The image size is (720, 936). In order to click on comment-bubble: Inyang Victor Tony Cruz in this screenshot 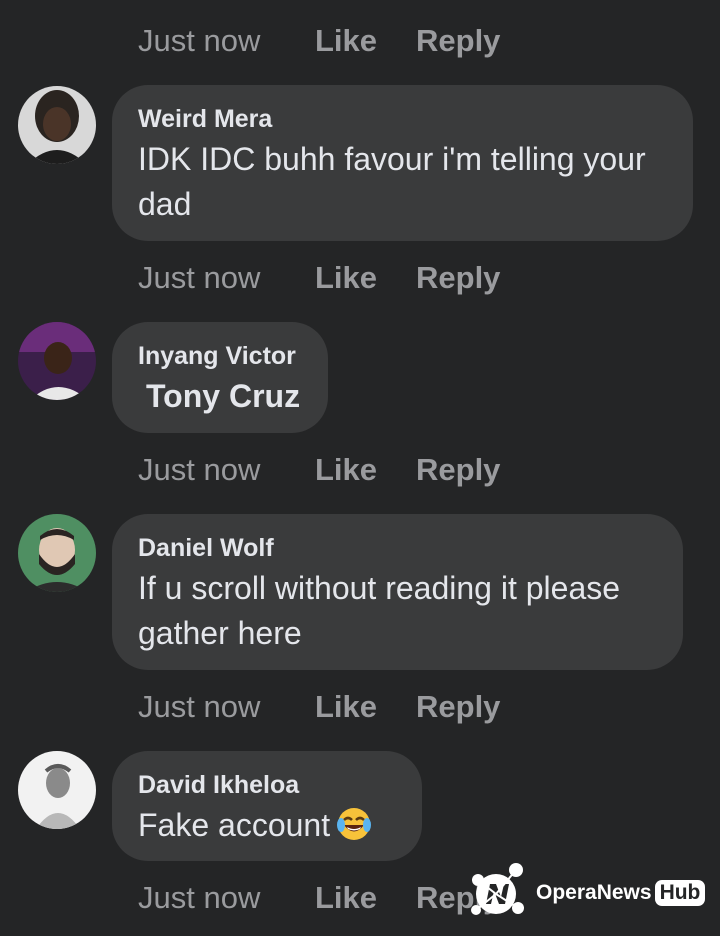, I will do `click(220, 377)`.